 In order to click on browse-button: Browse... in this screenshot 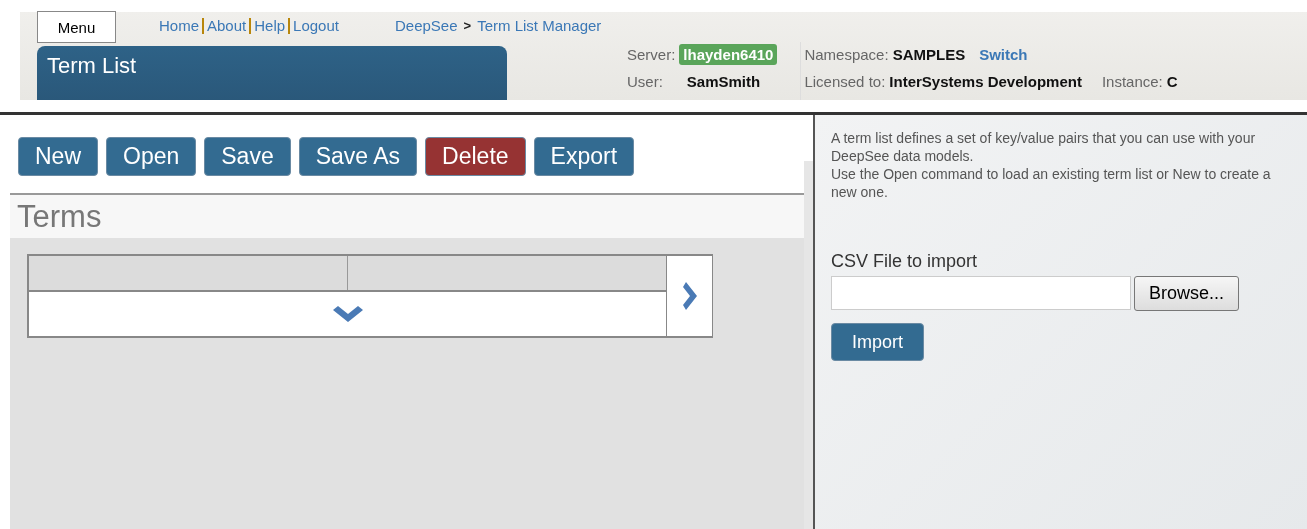, I will do `click(1187, 293)`.